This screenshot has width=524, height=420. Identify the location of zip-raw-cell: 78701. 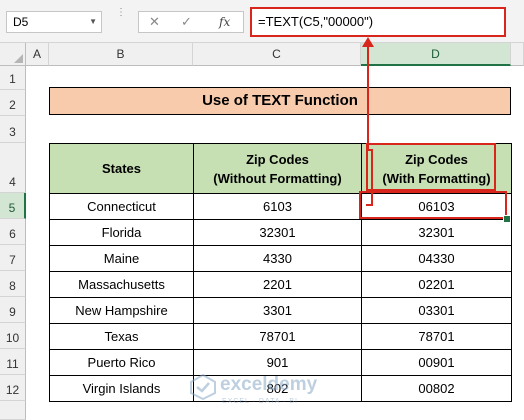
(277, 336).